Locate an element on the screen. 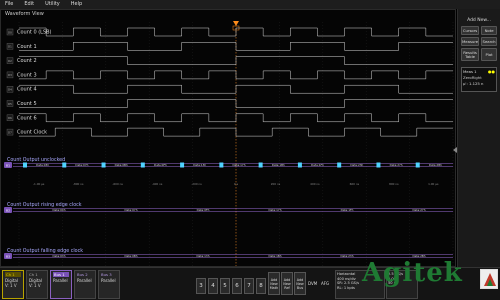 The image size is (500, 300). bus-value: Data:17h is located at coordinates (239, 165).